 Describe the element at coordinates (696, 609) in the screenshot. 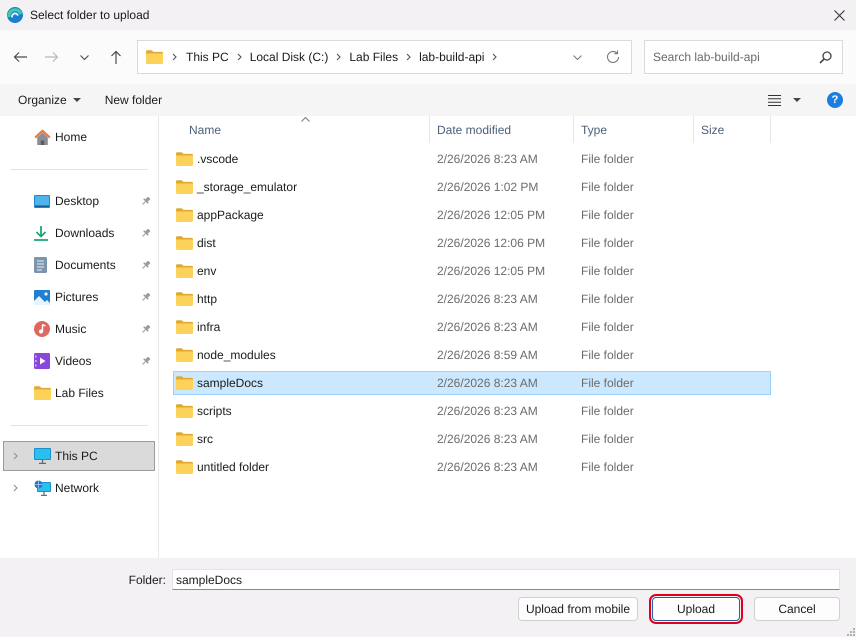

I see `dialog-button: Upload` at that location.